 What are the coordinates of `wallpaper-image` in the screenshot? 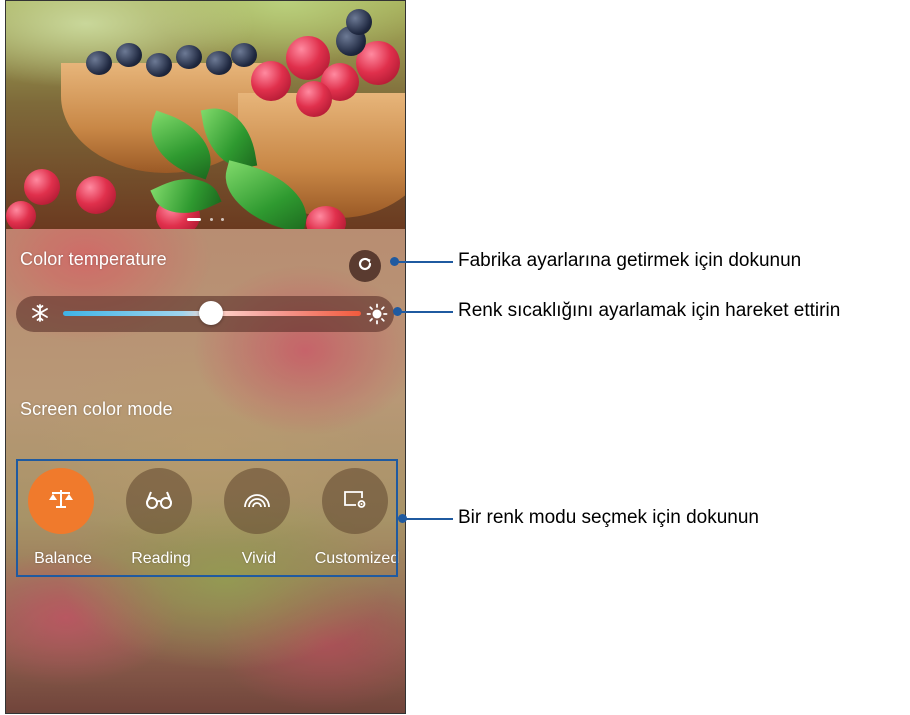 It's located at (205, 115).